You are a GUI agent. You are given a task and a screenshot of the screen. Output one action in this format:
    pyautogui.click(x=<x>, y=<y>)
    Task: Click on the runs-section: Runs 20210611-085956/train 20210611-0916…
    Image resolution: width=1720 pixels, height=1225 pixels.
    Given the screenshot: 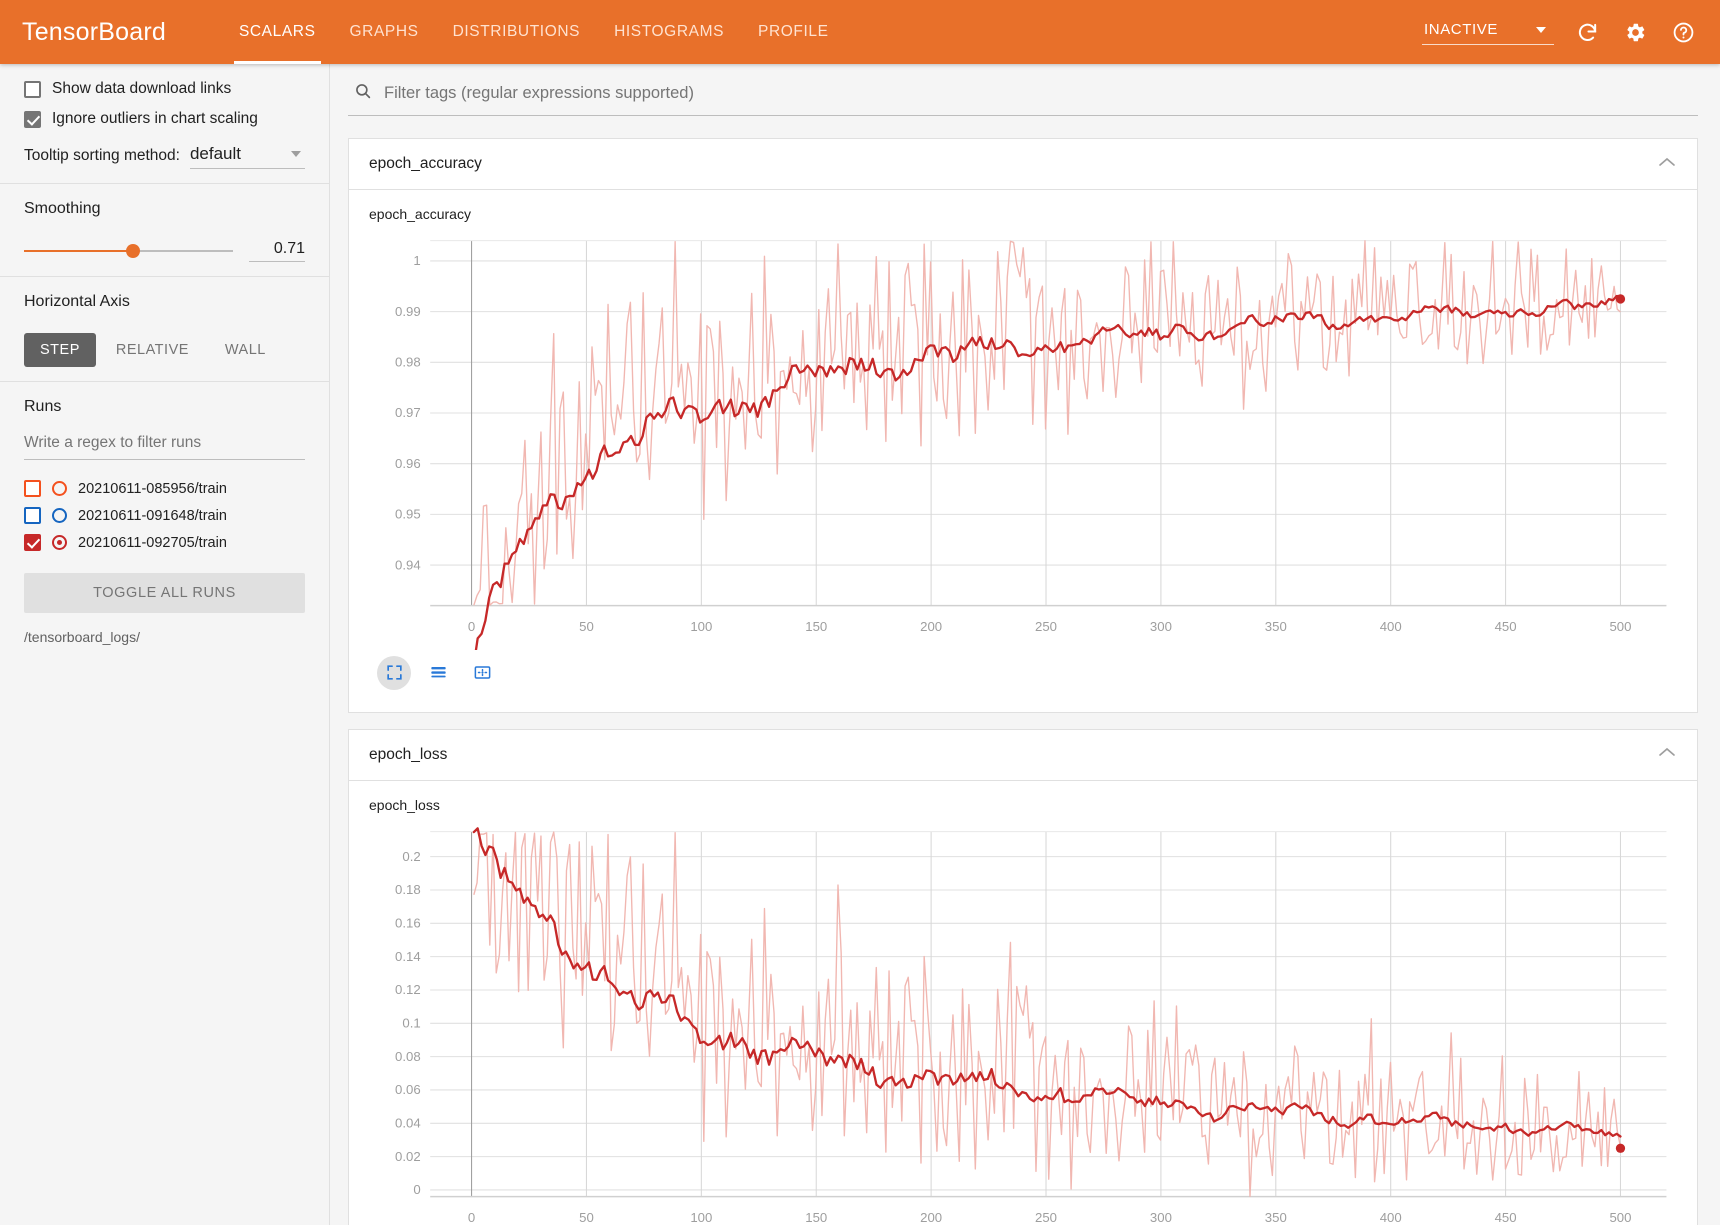 What is the action you would take?
    pyautogui.click(x=164, y=520)
    